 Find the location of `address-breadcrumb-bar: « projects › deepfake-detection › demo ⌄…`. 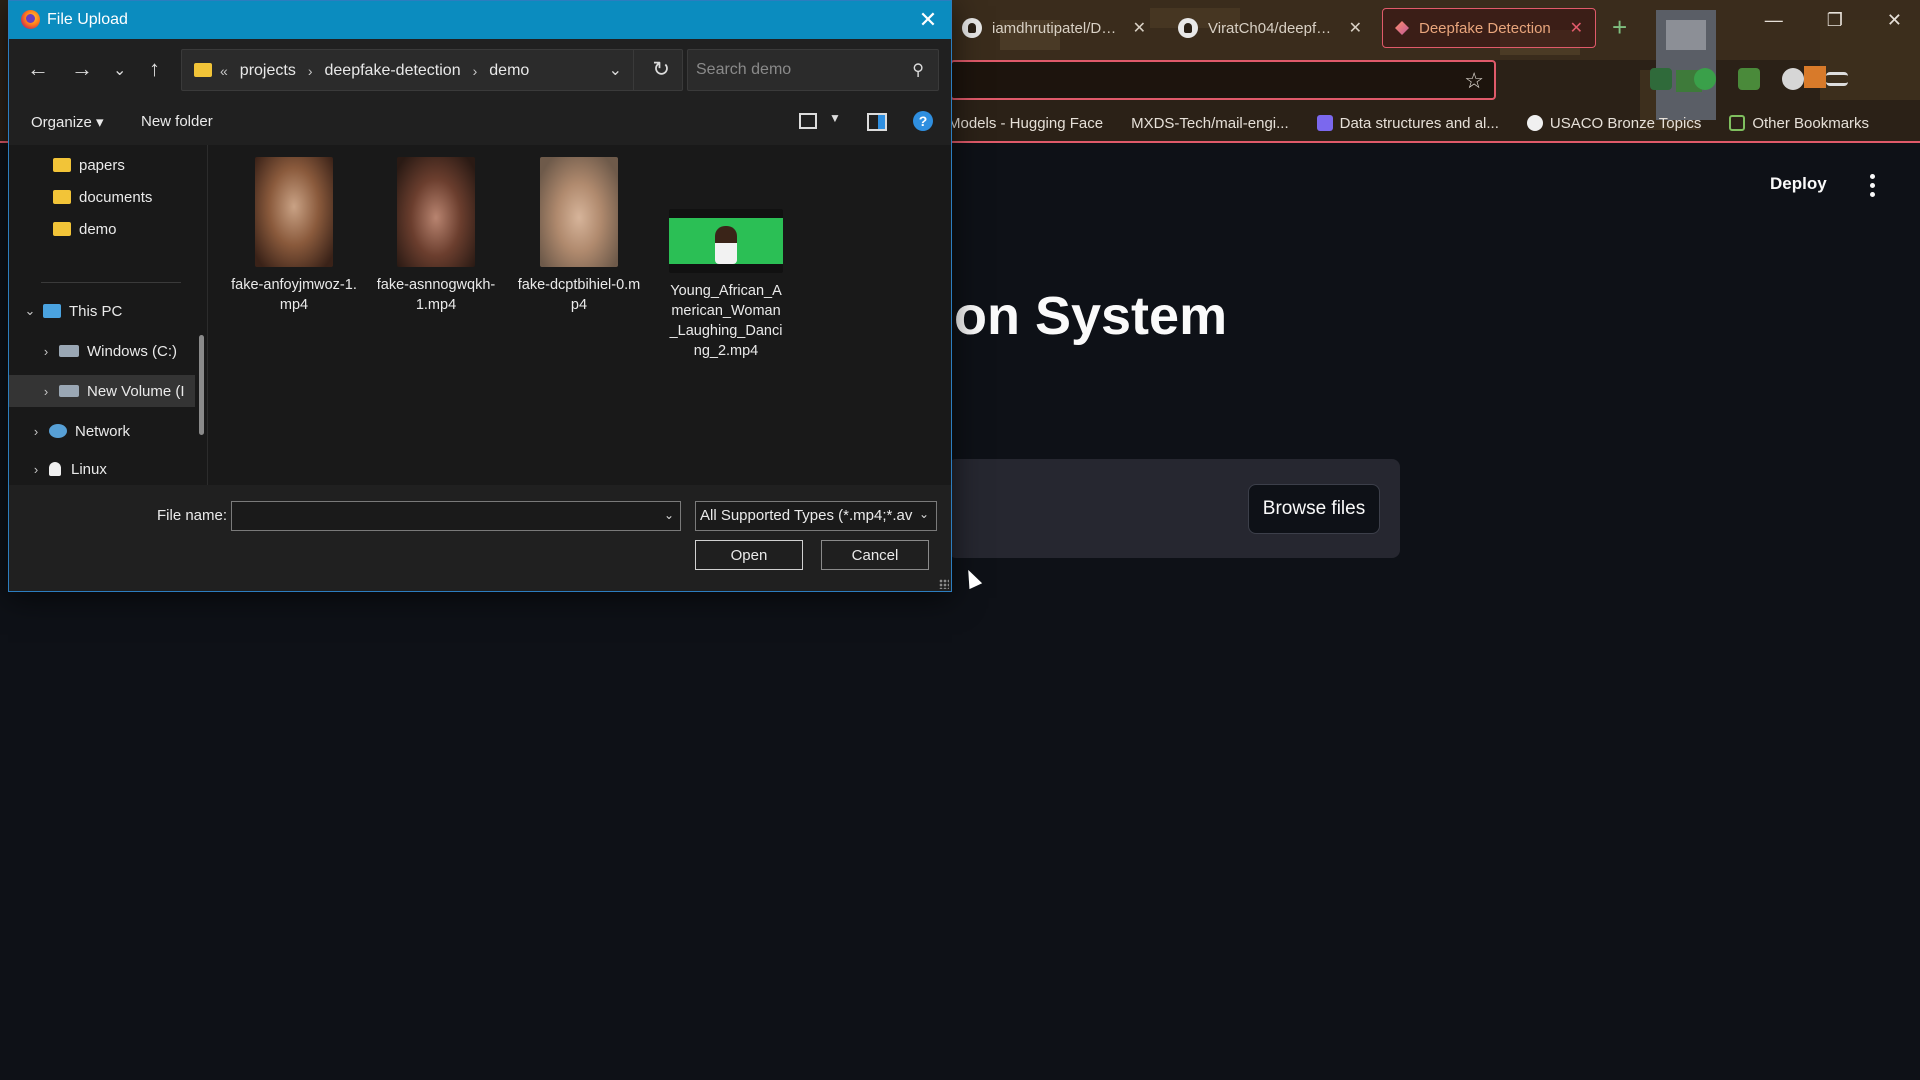

address-breadcrumb-bar: « projects › deepfake-detection › demo ⌄… is located at coordinates (432, 70).